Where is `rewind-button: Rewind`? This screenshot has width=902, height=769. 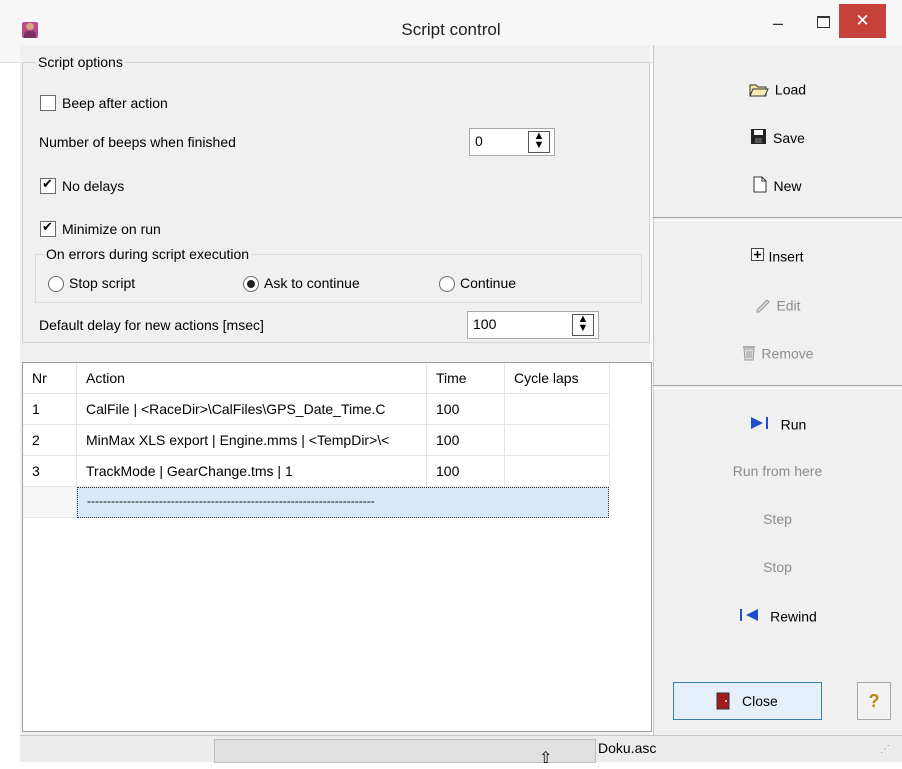
rewind-button: Rewind is located at coordinates (777, 616).